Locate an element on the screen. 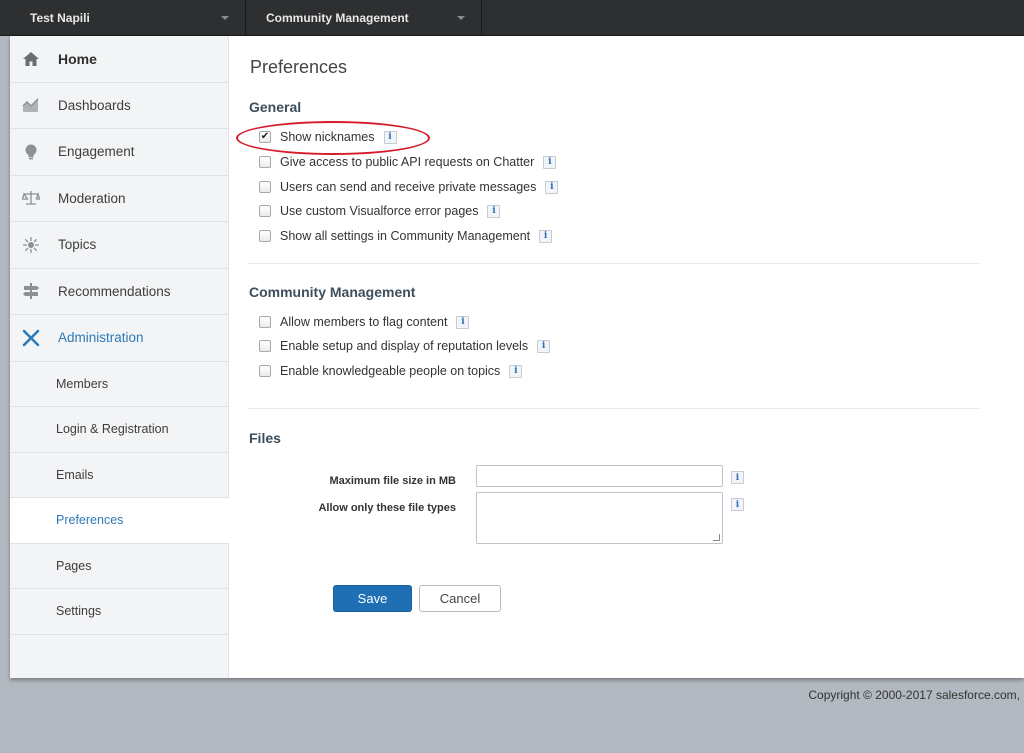 The image size is (1024, 753). workspace-switcher: Community Management is located at coordinates (364, 18).